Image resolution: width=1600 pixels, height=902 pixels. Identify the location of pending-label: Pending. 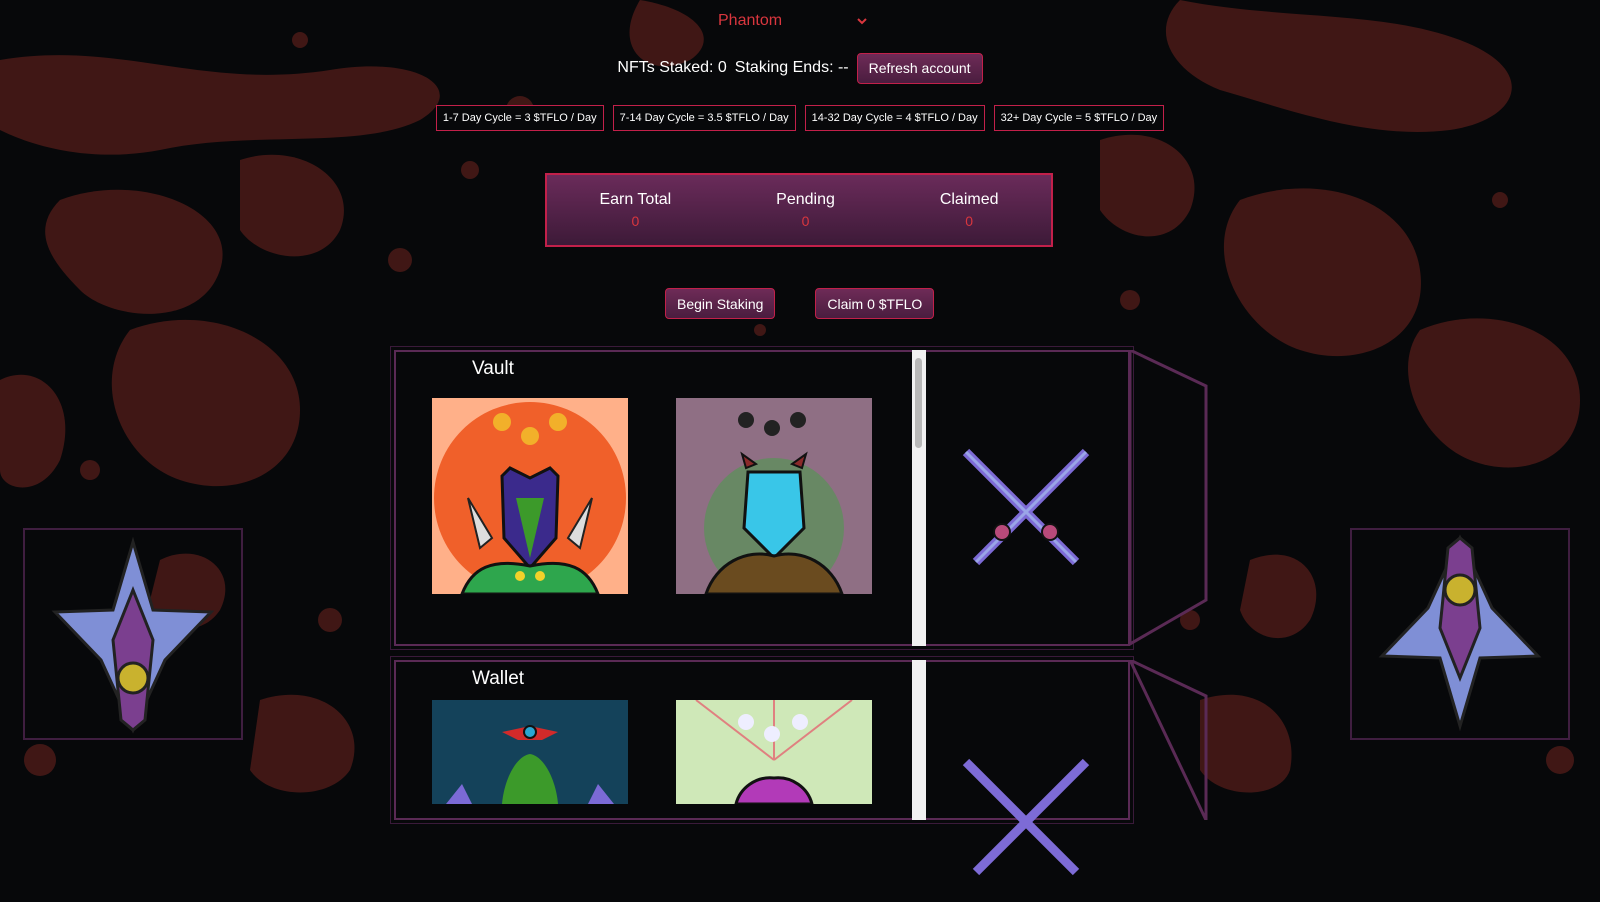
(805, 199).